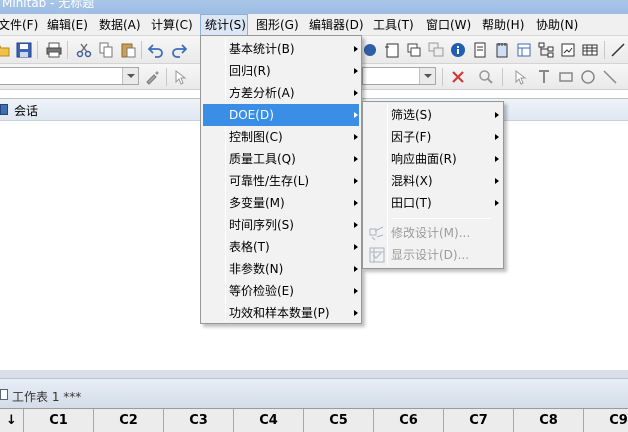 This screenshot has width=628, height=432. I want to click on menu-item-nonparametrics: 非参数(N), so click(281, 269).